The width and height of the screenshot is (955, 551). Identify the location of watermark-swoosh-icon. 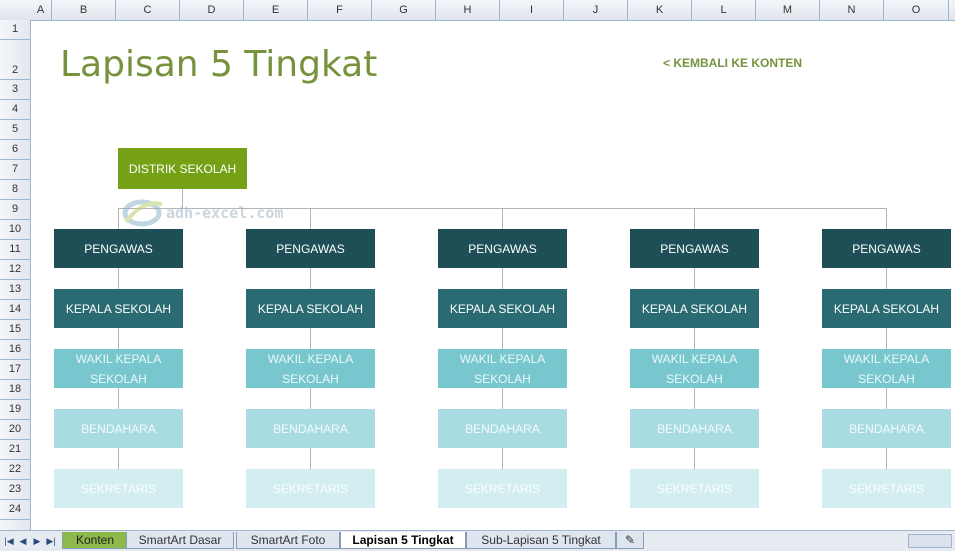
(142, 213).